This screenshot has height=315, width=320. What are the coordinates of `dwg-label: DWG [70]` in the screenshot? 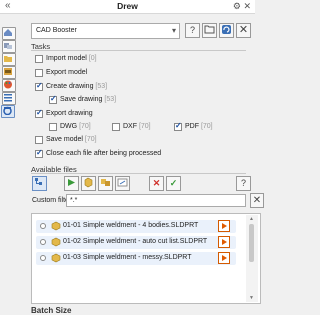 It's located at (75, 126).